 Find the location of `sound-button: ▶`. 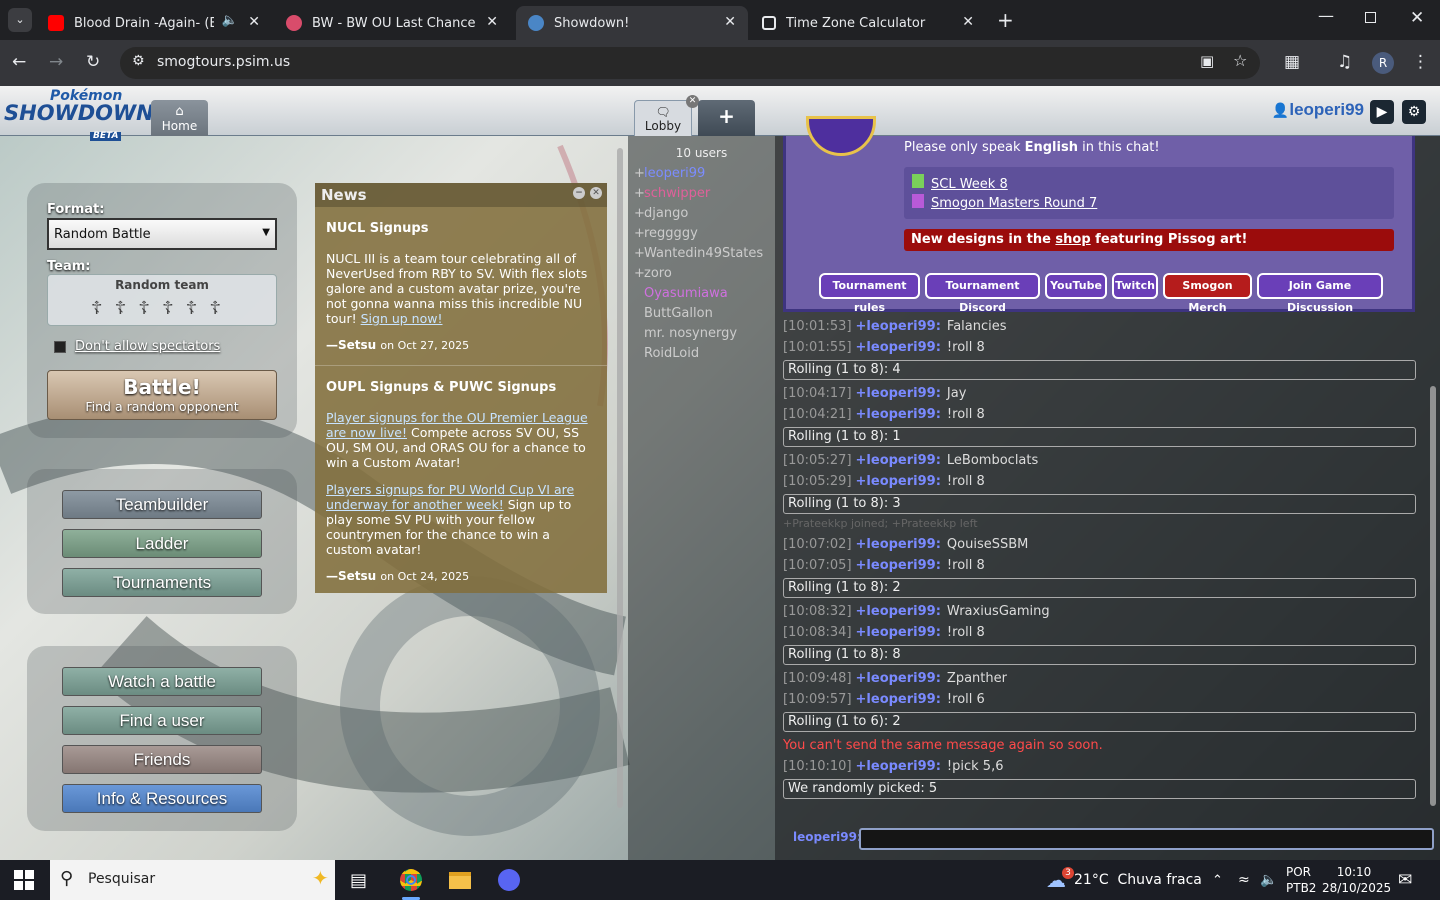

sound-button: ▶ is located at coordinates (1382, 112).